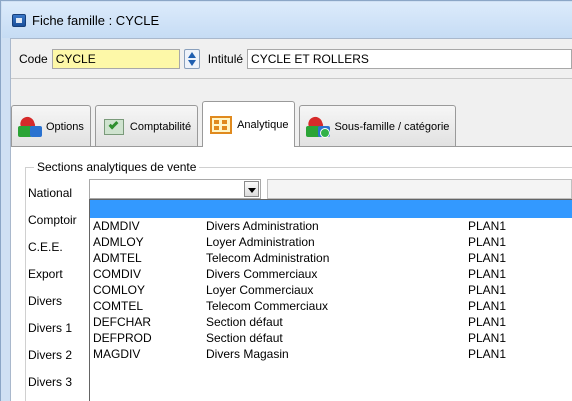  Describe the element at coordinates (50, 382) in the screenshot. I see `row-label-divers-3: Divers 3` at that location.